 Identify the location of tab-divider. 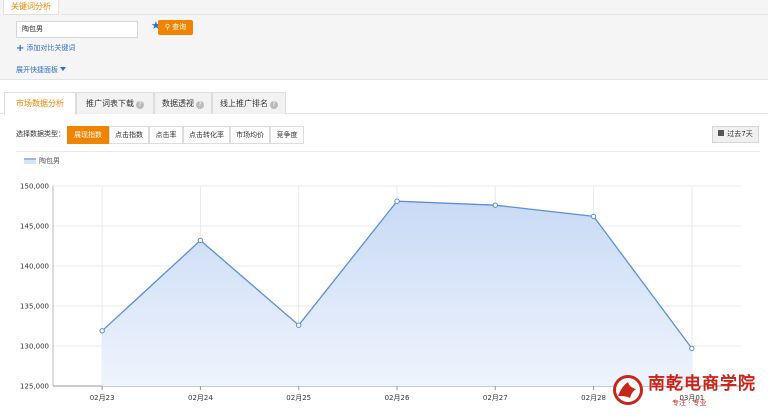
(415, 14).